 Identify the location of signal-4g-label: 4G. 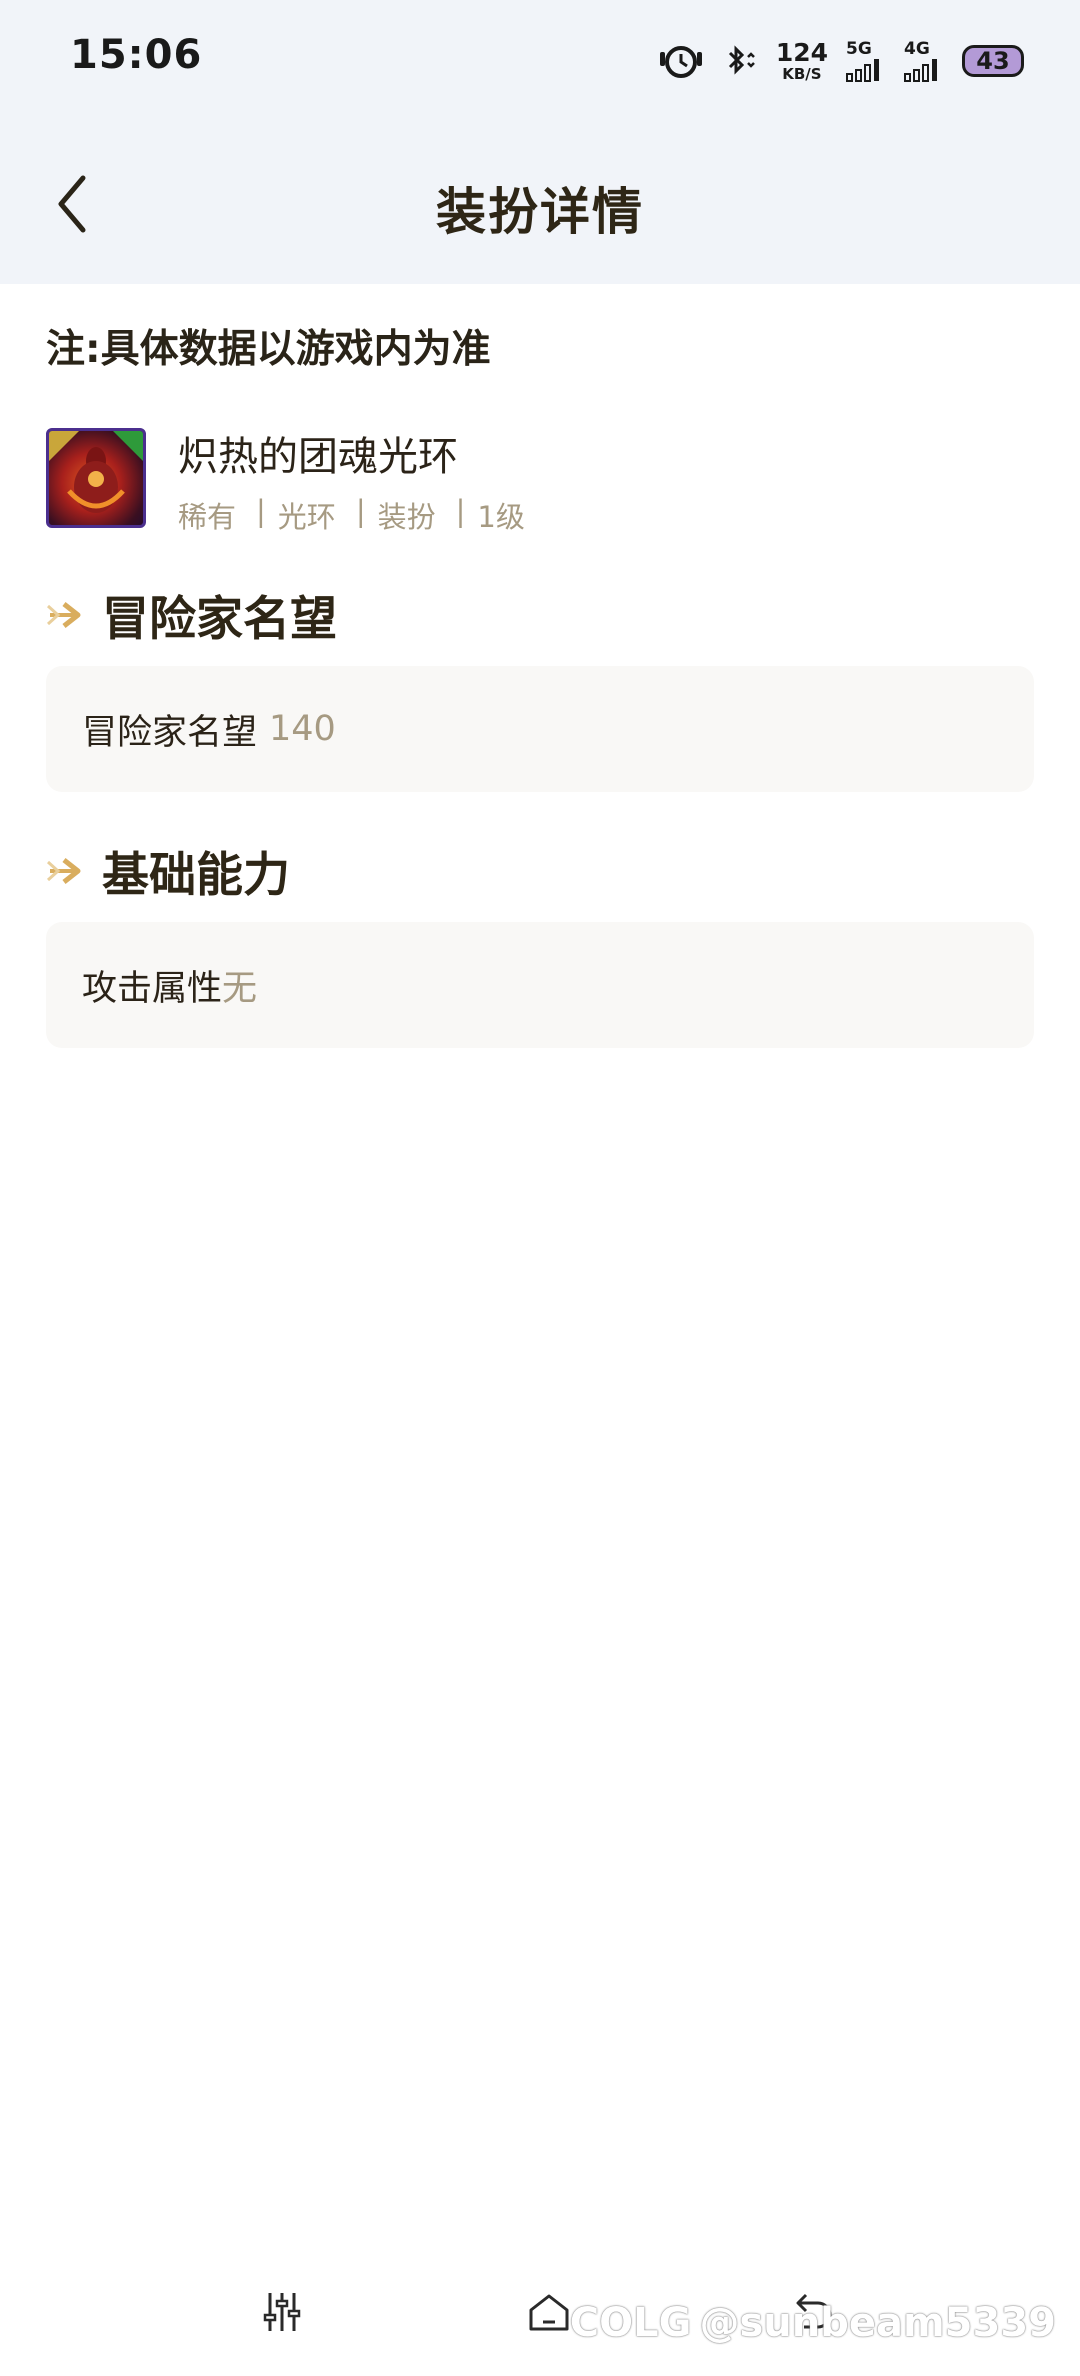
(917, 48).